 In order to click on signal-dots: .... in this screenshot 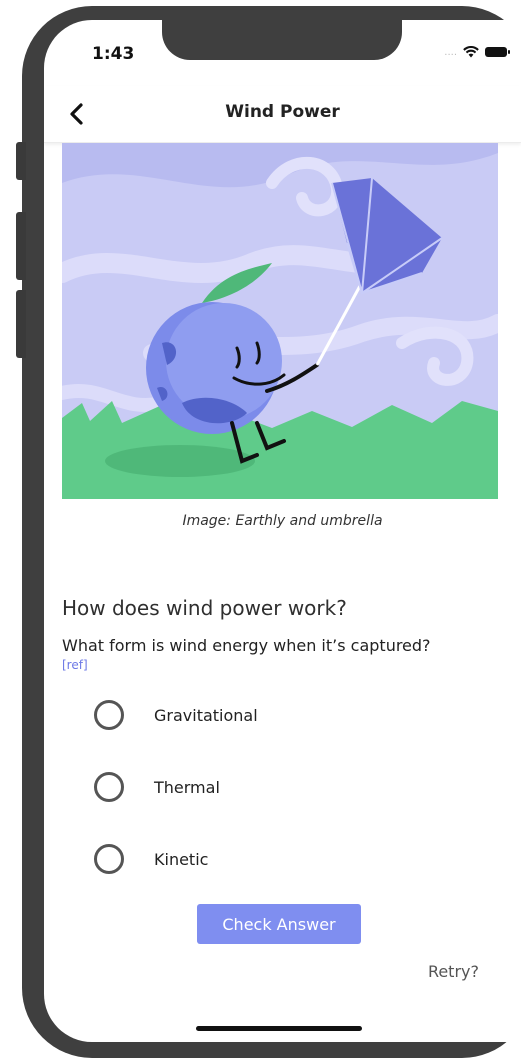, I will do `click(450, 52)`.